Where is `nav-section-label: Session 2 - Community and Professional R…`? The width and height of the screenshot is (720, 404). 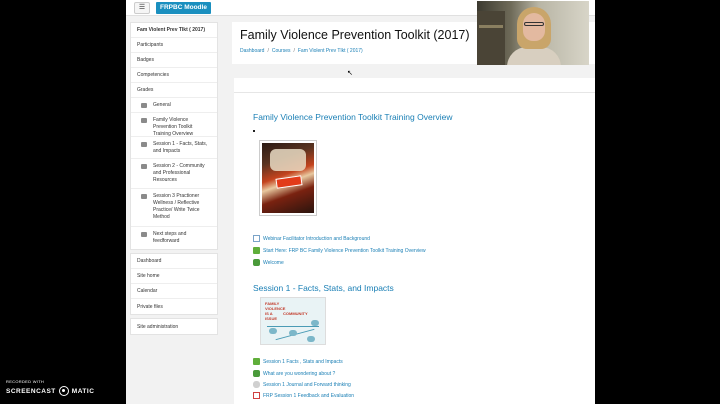
nav-section-label: Session 2 - Community and Professional R… is located at coordinates (179, 173).